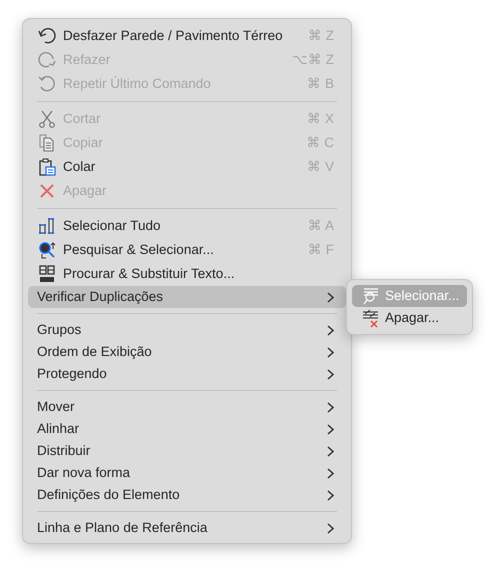  Describe the element at coordinates (47, 167) in the screenshot. I see `clipboard-icon` at that location.